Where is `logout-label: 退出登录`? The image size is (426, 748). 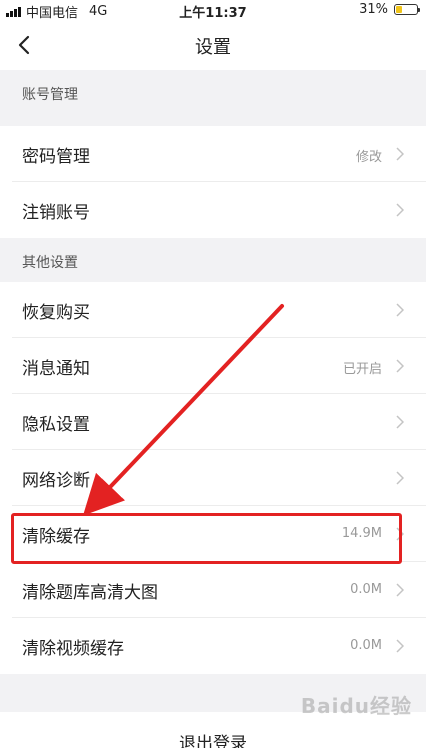
logout-label: 退出登录 is located at coordinates (213, 741).